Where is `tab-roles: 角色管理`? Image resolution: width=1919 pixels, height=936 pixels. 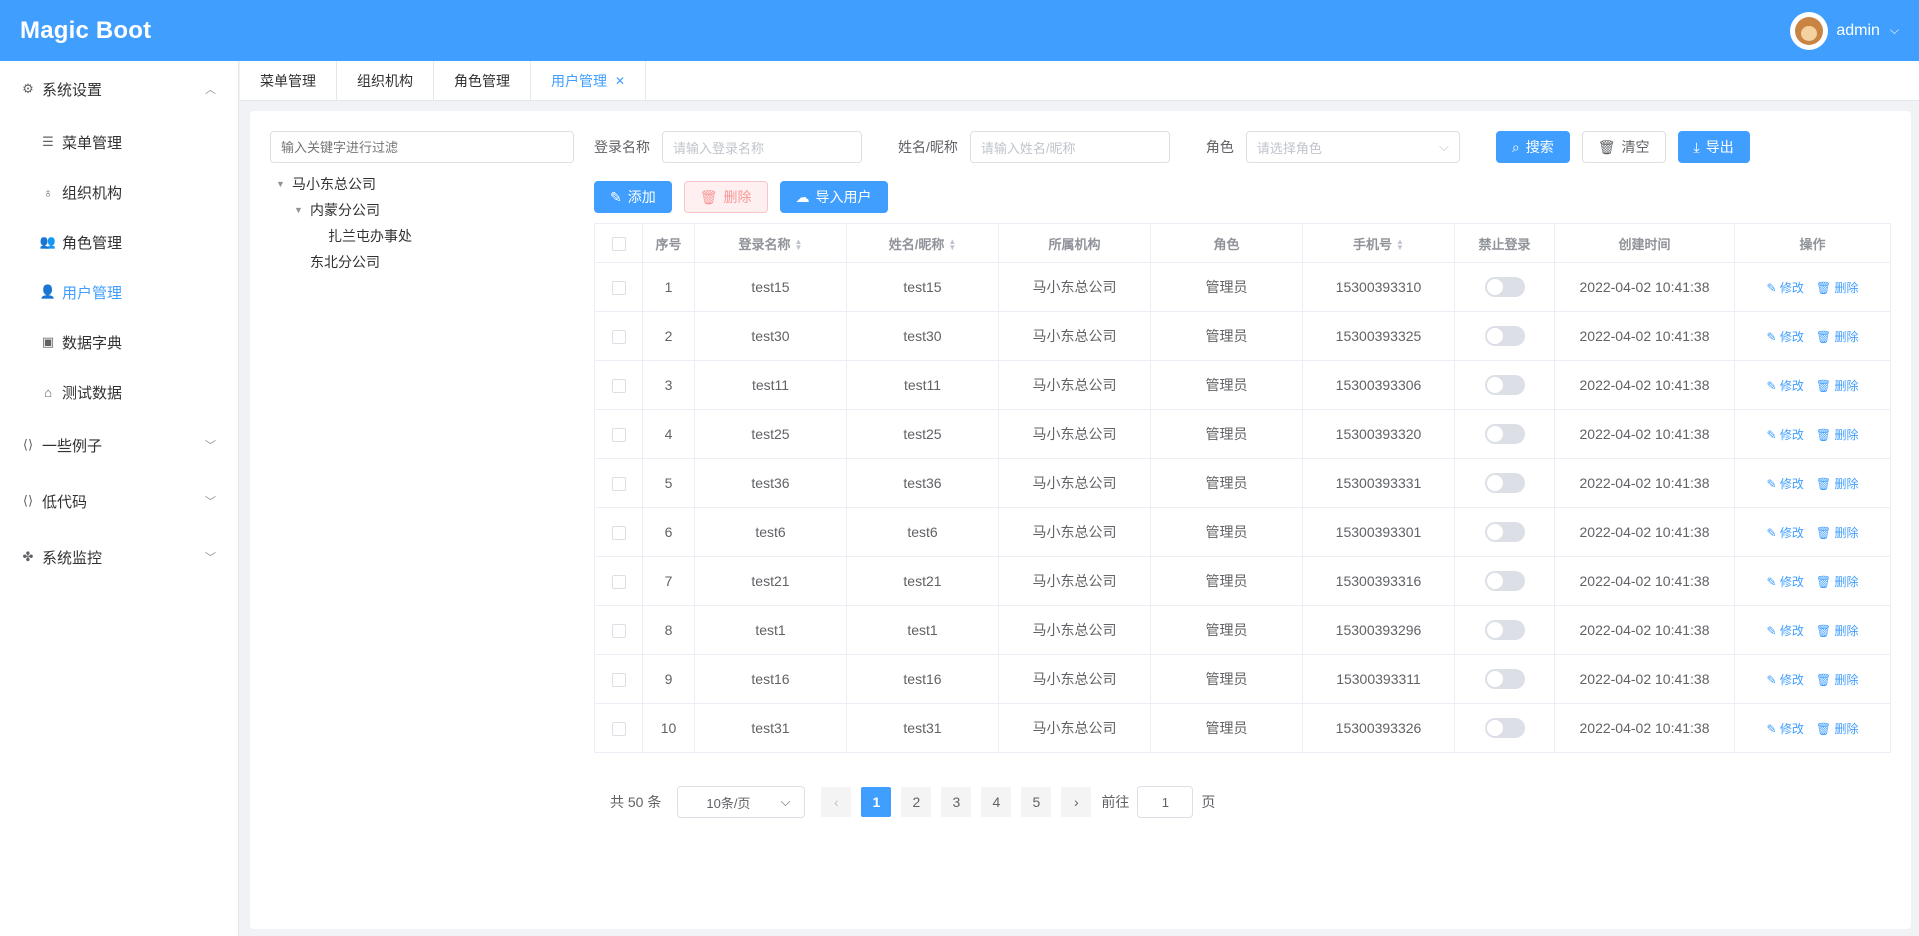 tab-roles: 角色管理 is located at coordinates (482, 81).